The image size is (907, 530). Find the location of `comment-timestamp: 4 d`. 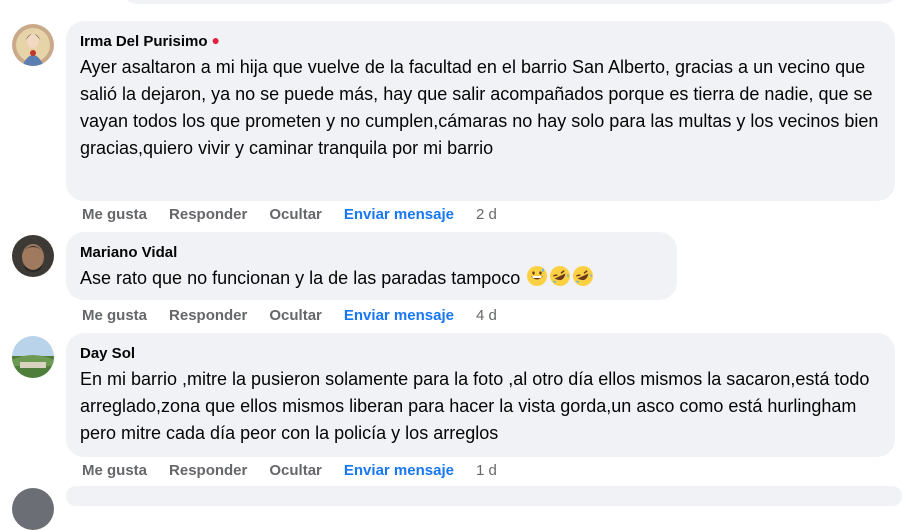

comment-timestamp: 4 d is located at coordinates (486, 316).